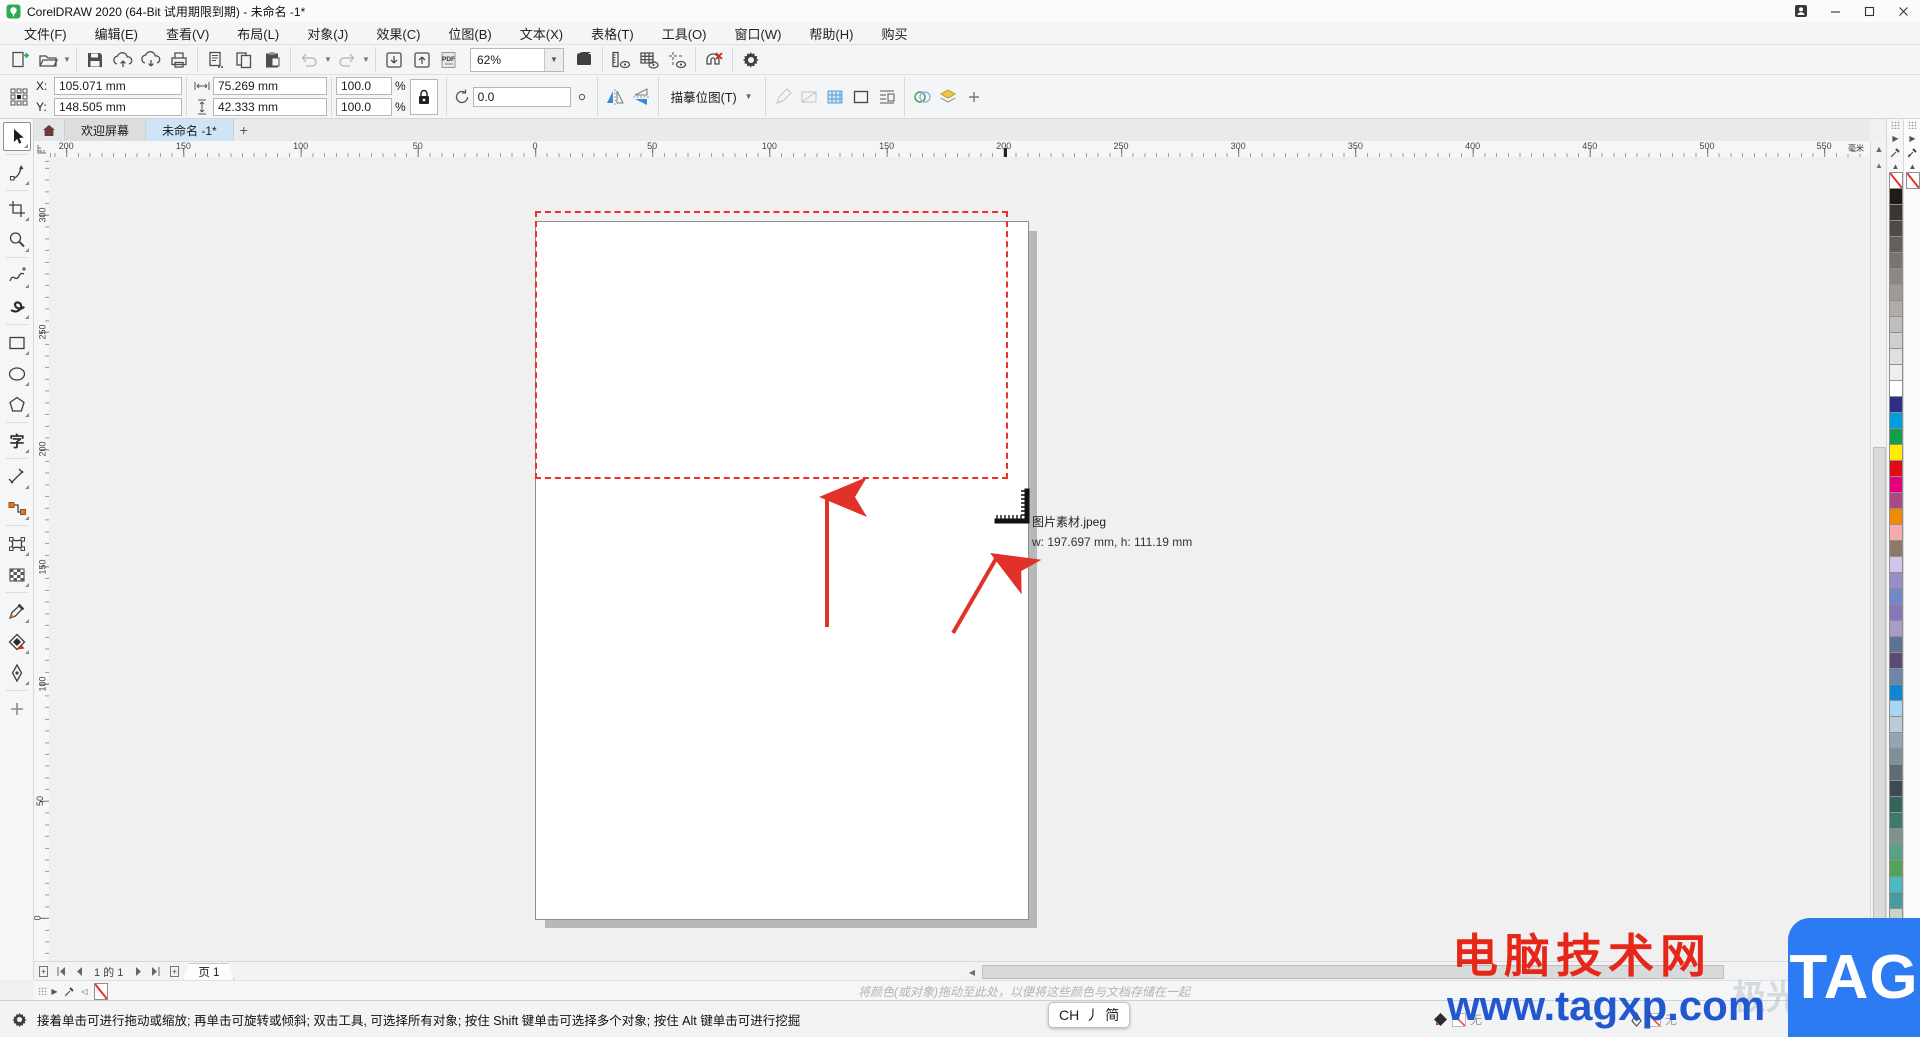  I want to click on publish-pdf-button: PDF, so click(450, 60).